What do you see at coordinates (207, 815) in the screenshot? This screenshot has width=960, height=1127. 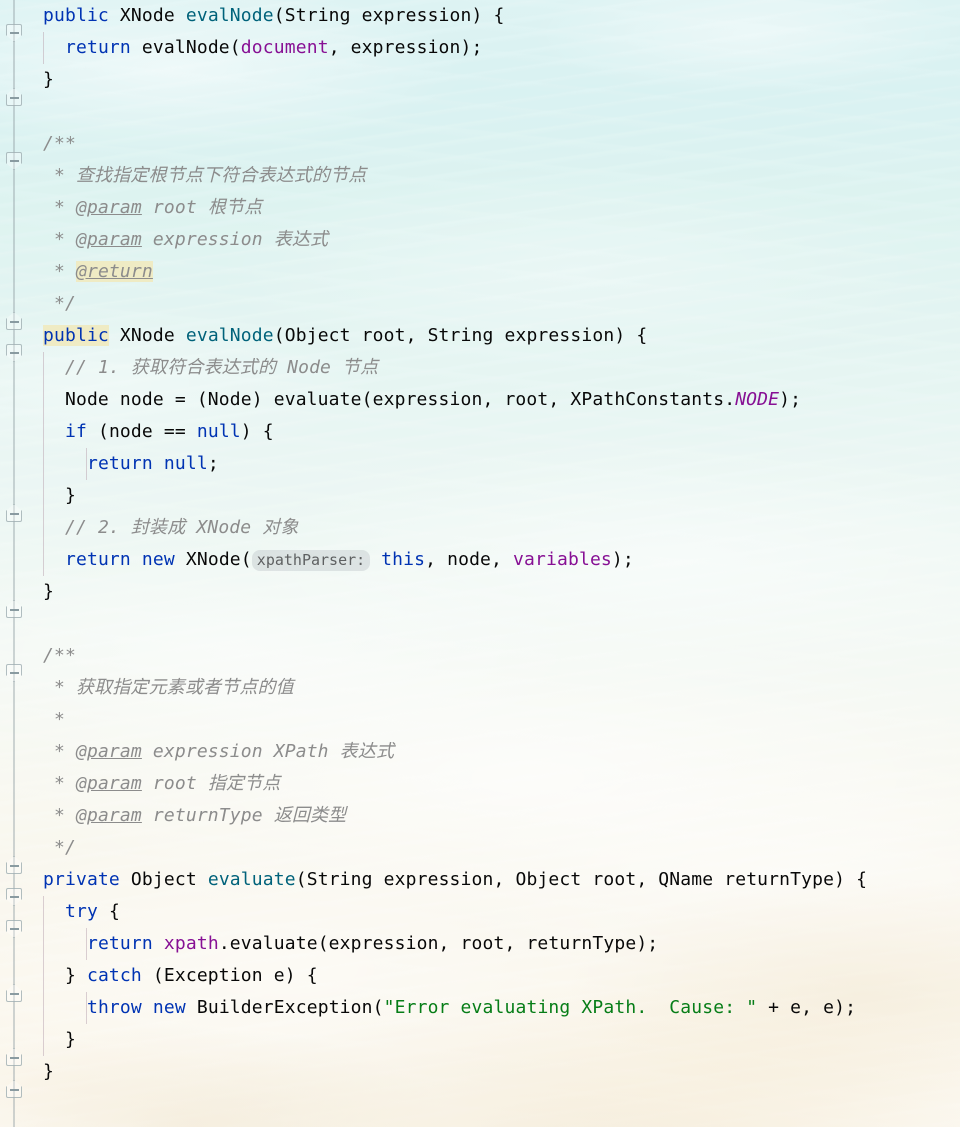 I see `token-cmt: returnType` at bounding box center [207, 815].